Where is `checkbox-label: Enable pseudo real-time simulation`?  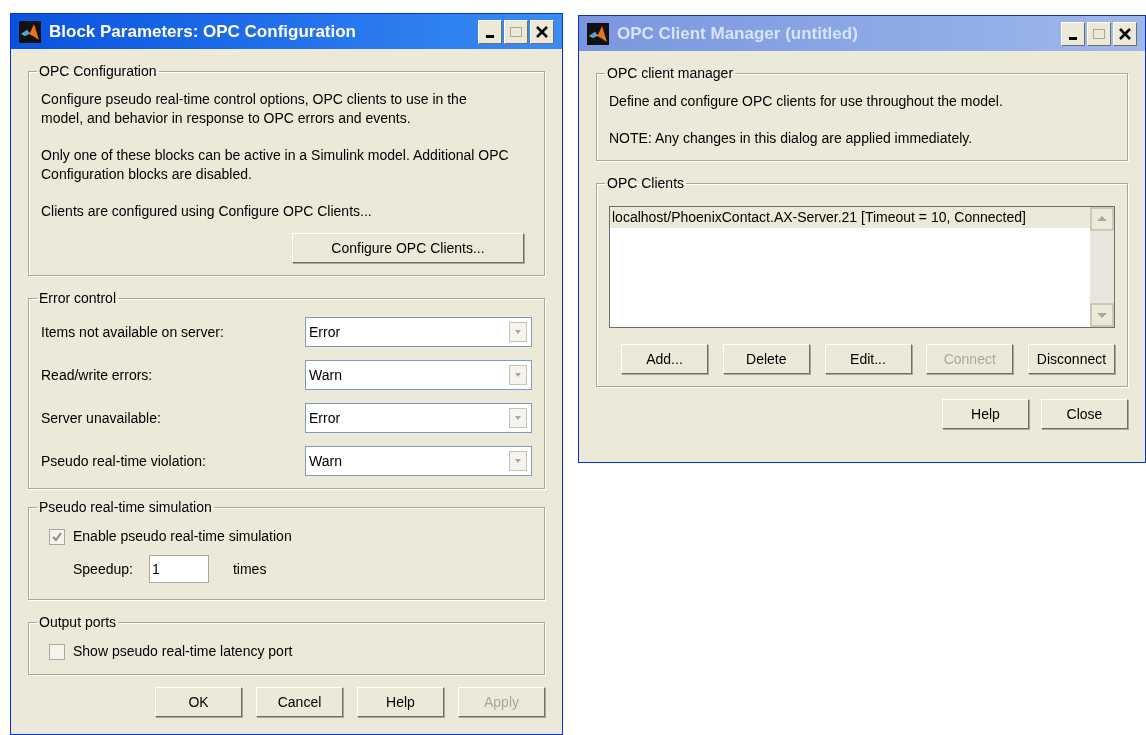
checkbox-label: Enable pseudo real-time simulation is located at coordinates (182, 536).